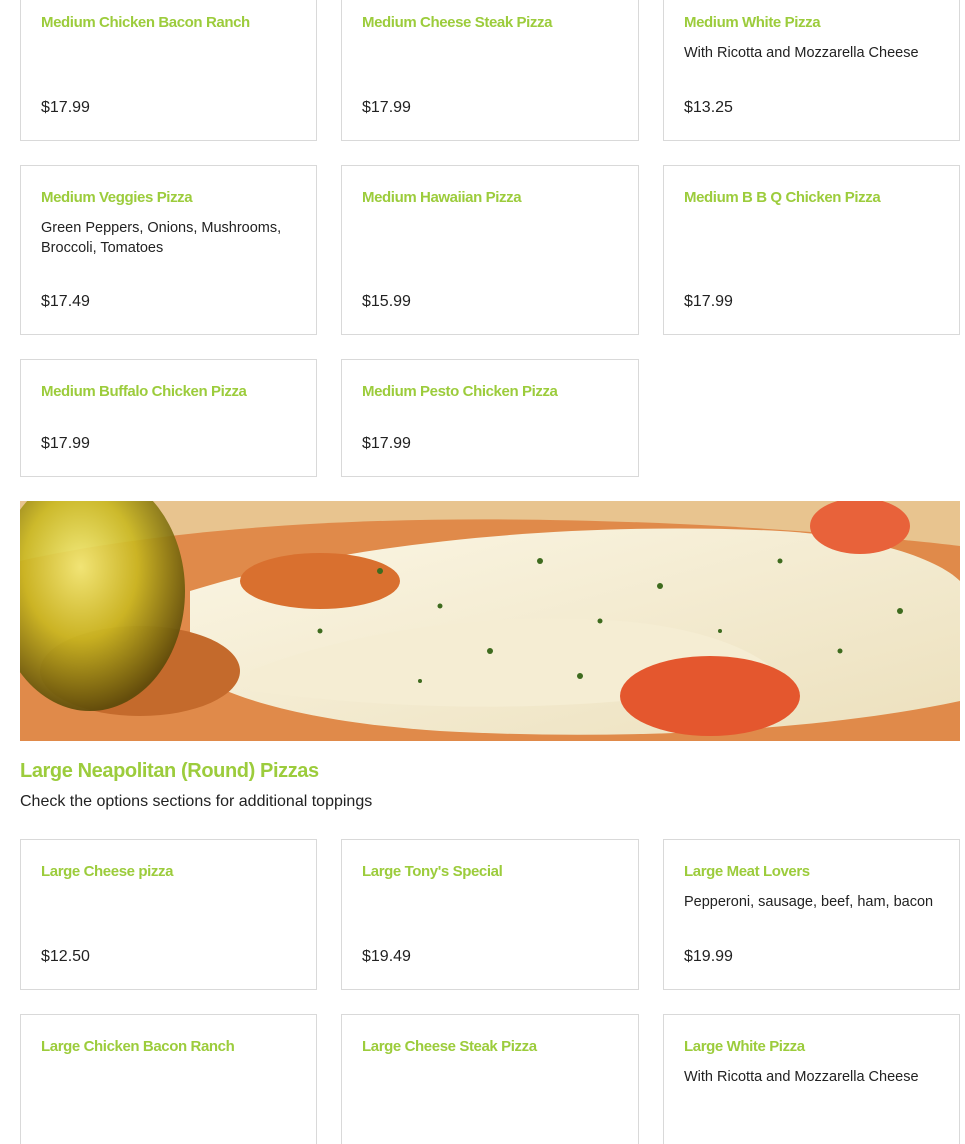 This screenshot has height=1144, width=965. Describe the element at coordinates (442, 197) in the screenshot. I see `item-name: Medium Hawaiian Pizza` at that location.